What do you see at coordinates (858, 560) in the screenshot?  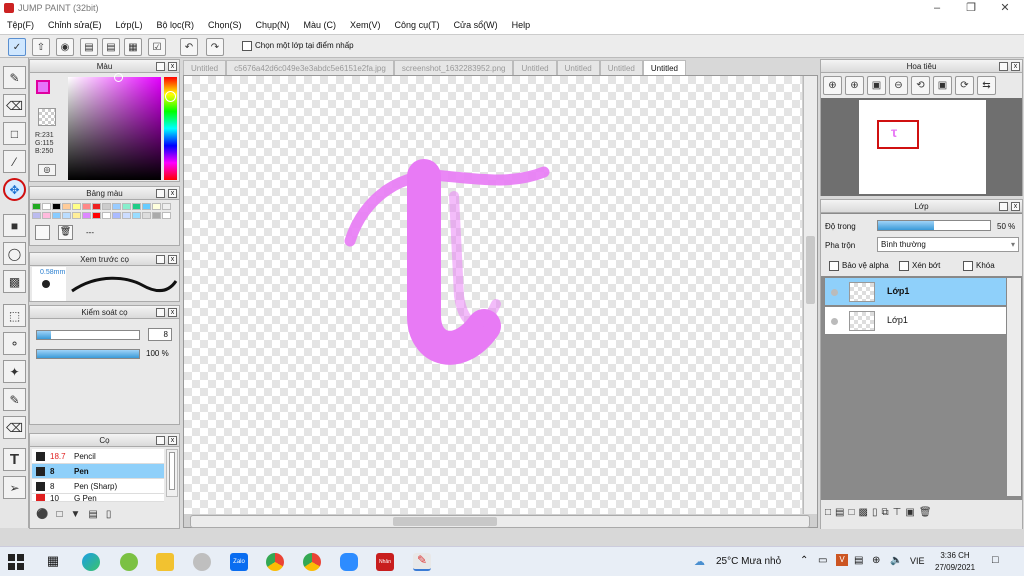 I see `sticky-icon: ▤` at bounding box center [858, 560].